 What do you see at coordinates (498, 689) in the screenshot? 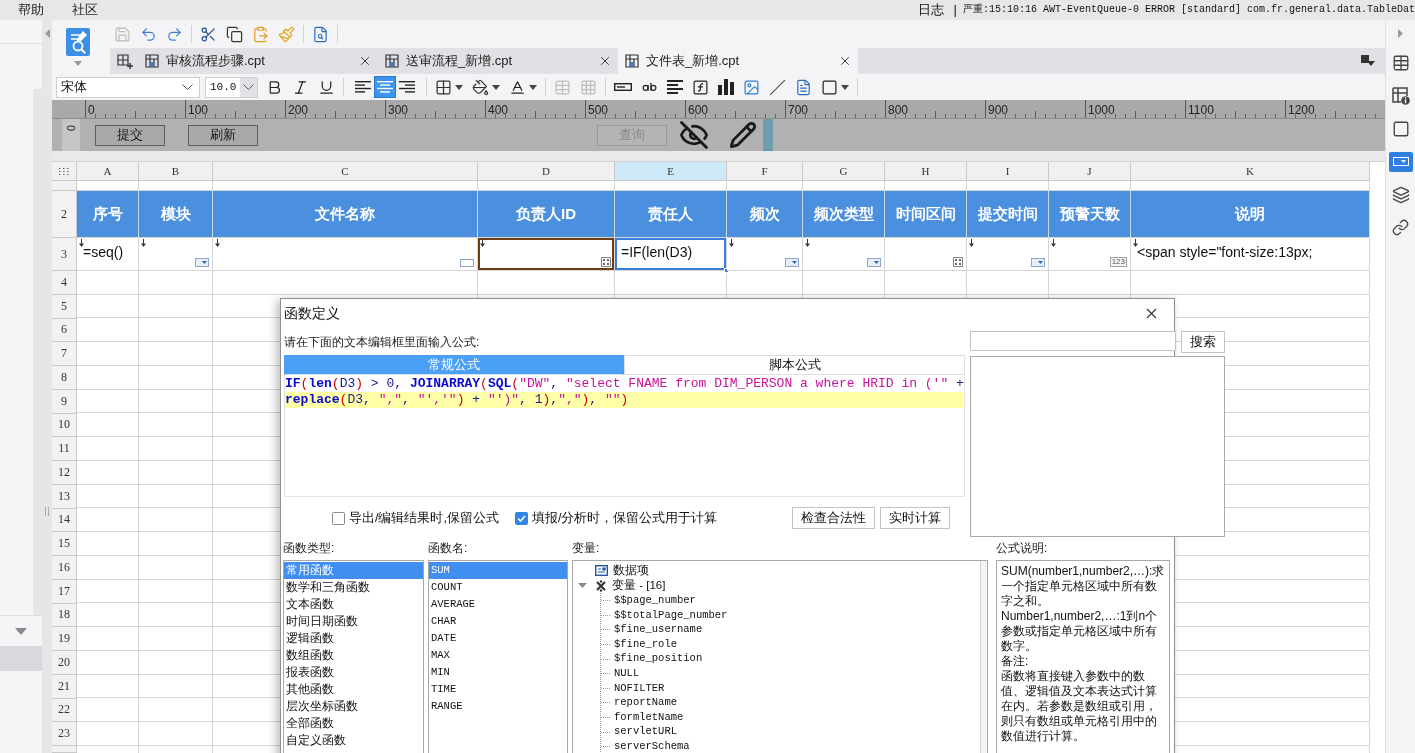
I see `list-item: TIME` at bounding box center [498, 689].